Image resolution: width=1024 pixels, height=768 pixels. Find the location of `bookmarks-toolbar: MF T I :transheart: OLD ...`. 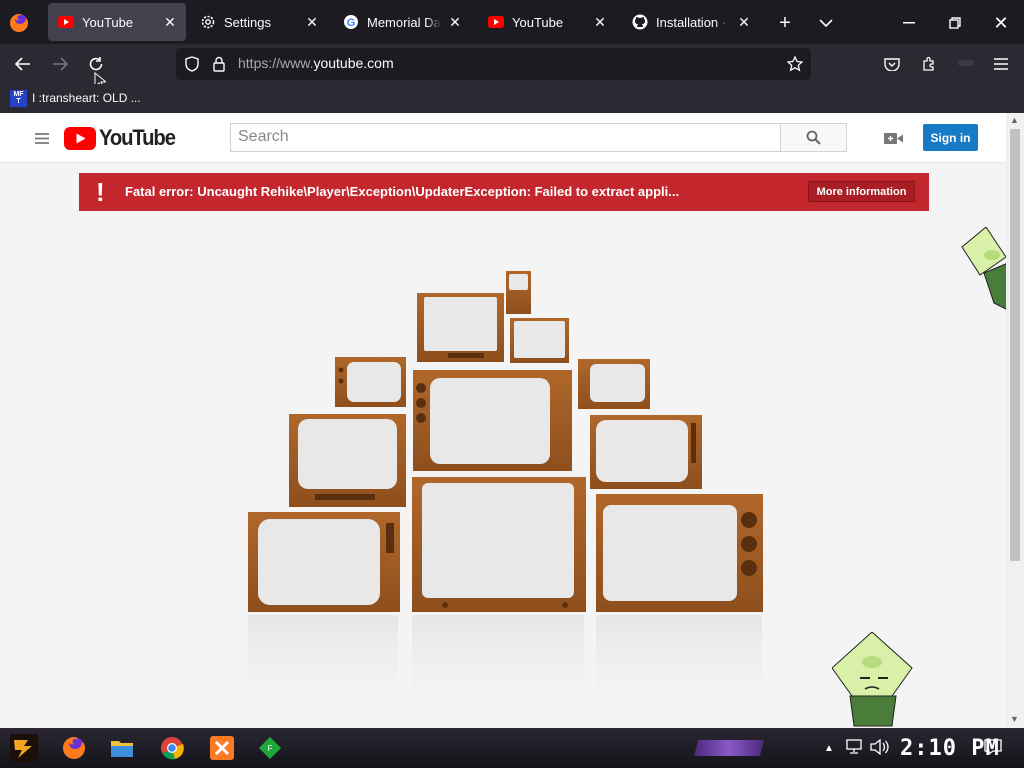

bookmarks-toolbar: MF T I :transheart: OLD ... is located at coordinates (512, 98).